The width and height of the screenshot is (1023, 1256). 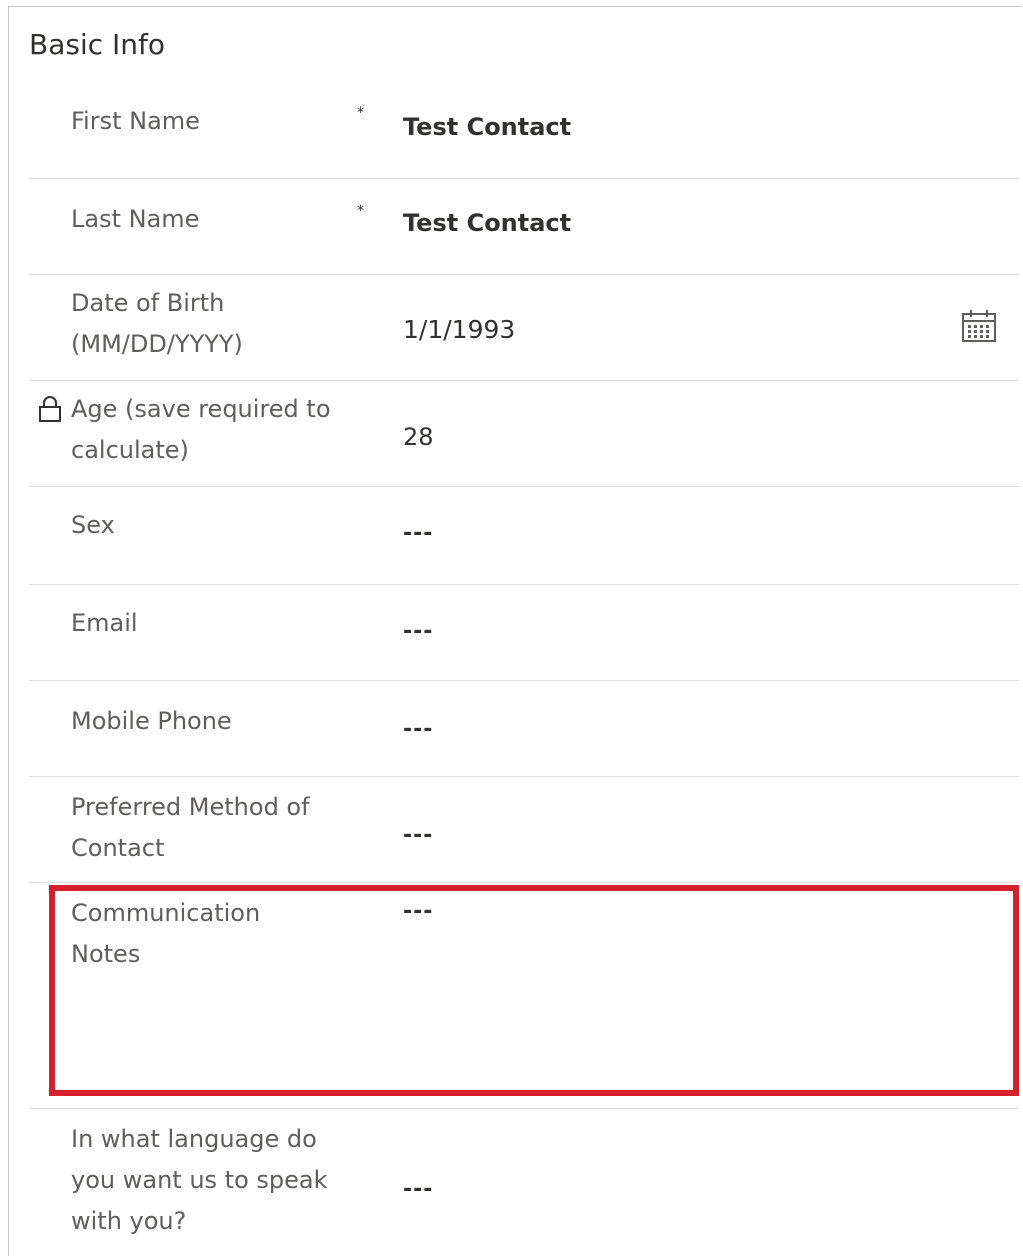 What do you see at coordinates (418, 1189) in the screenshot?
I see `language-select: ---` at bounding box center [418, 1189].